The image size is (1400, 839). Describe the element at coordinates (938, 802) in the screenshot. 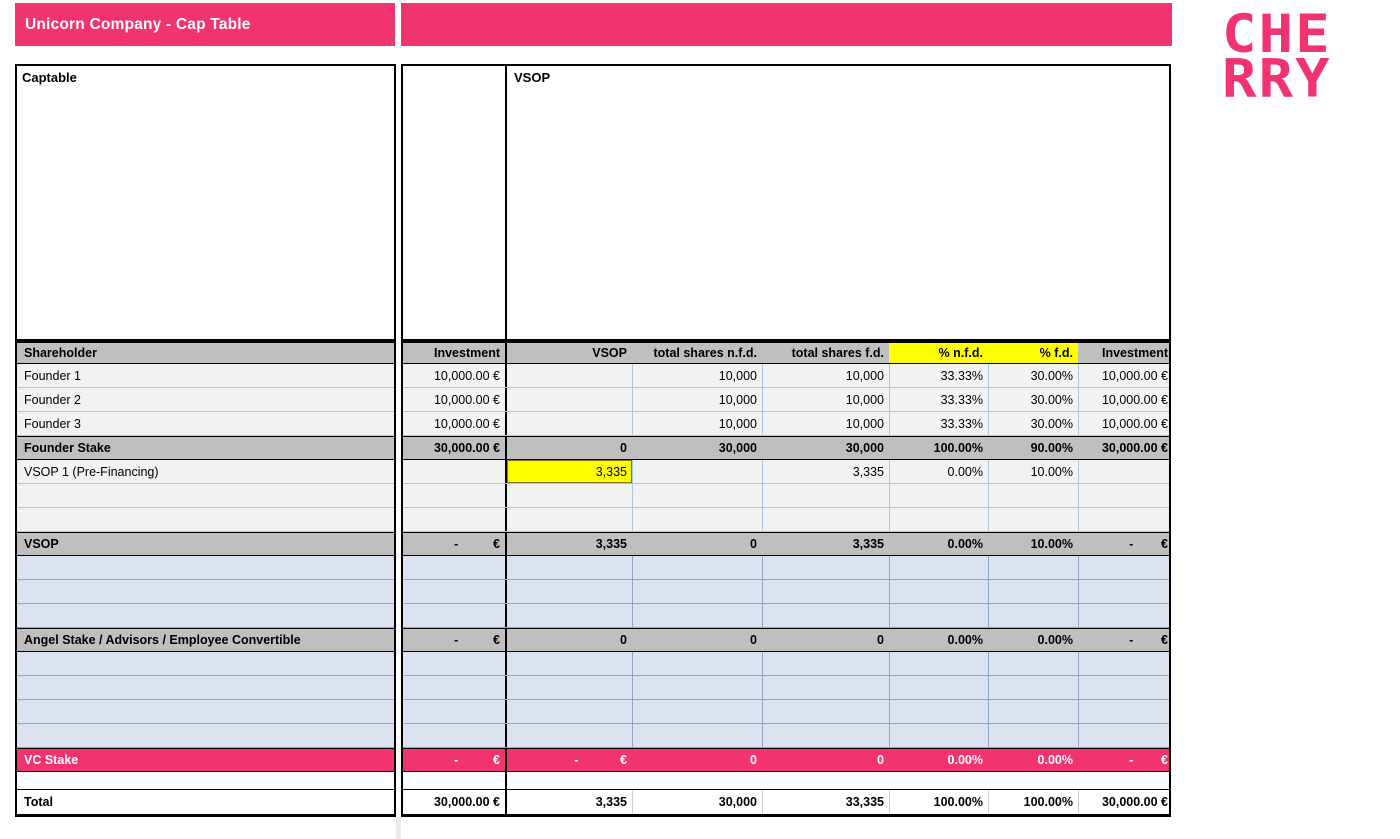

I see `cell-pct-nfd: 100.00%` at that location.